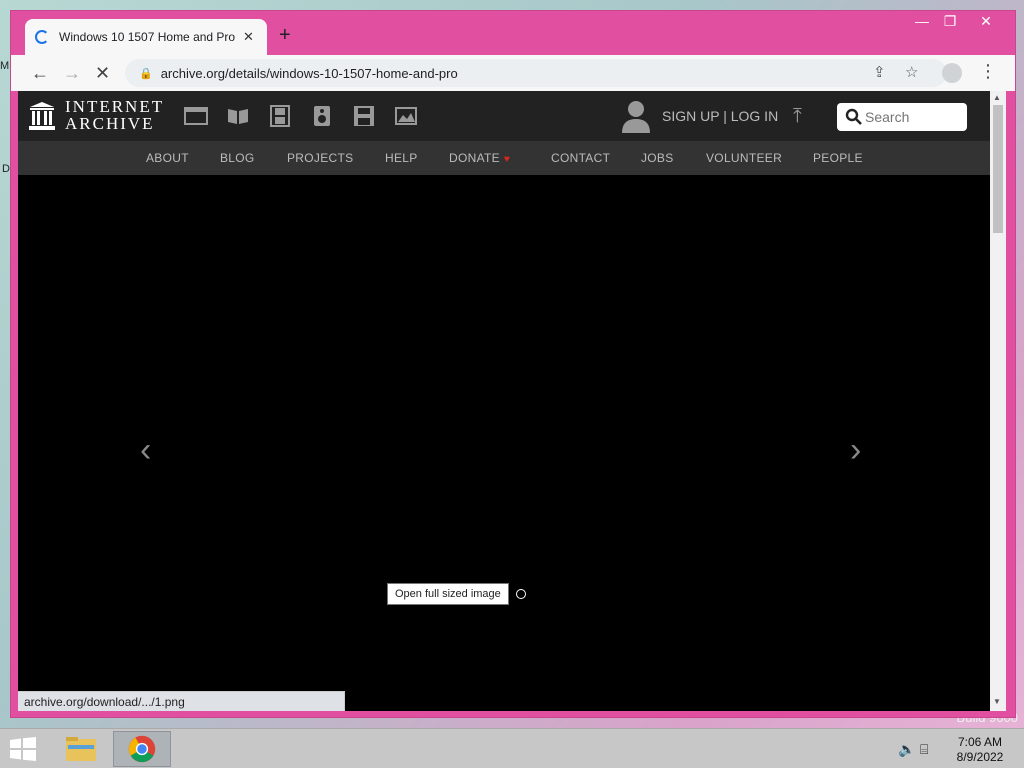  Describe the element at coordinates (406, 116) in the screenshot. I see `images-icon` at that location.